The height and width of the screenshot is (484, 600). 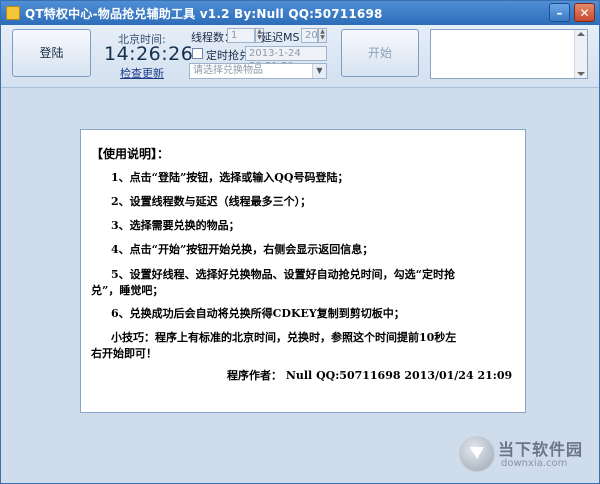 I want to click on author-info: 程序作者： Null QQ:50711698 2013/01/24 21:09, so click(x=370, y=375).